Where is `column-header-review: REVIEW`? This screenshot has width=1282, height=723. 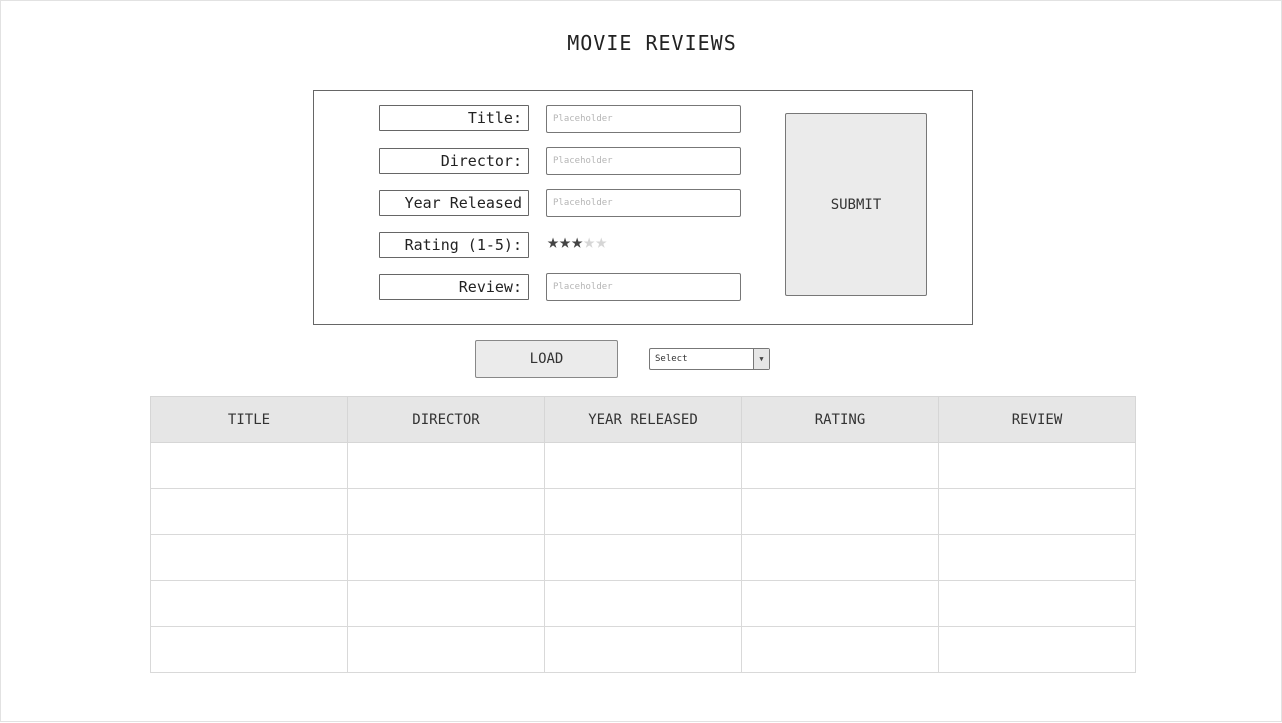
column-header-review: REVIEW is located at coordinates (1037, 419).